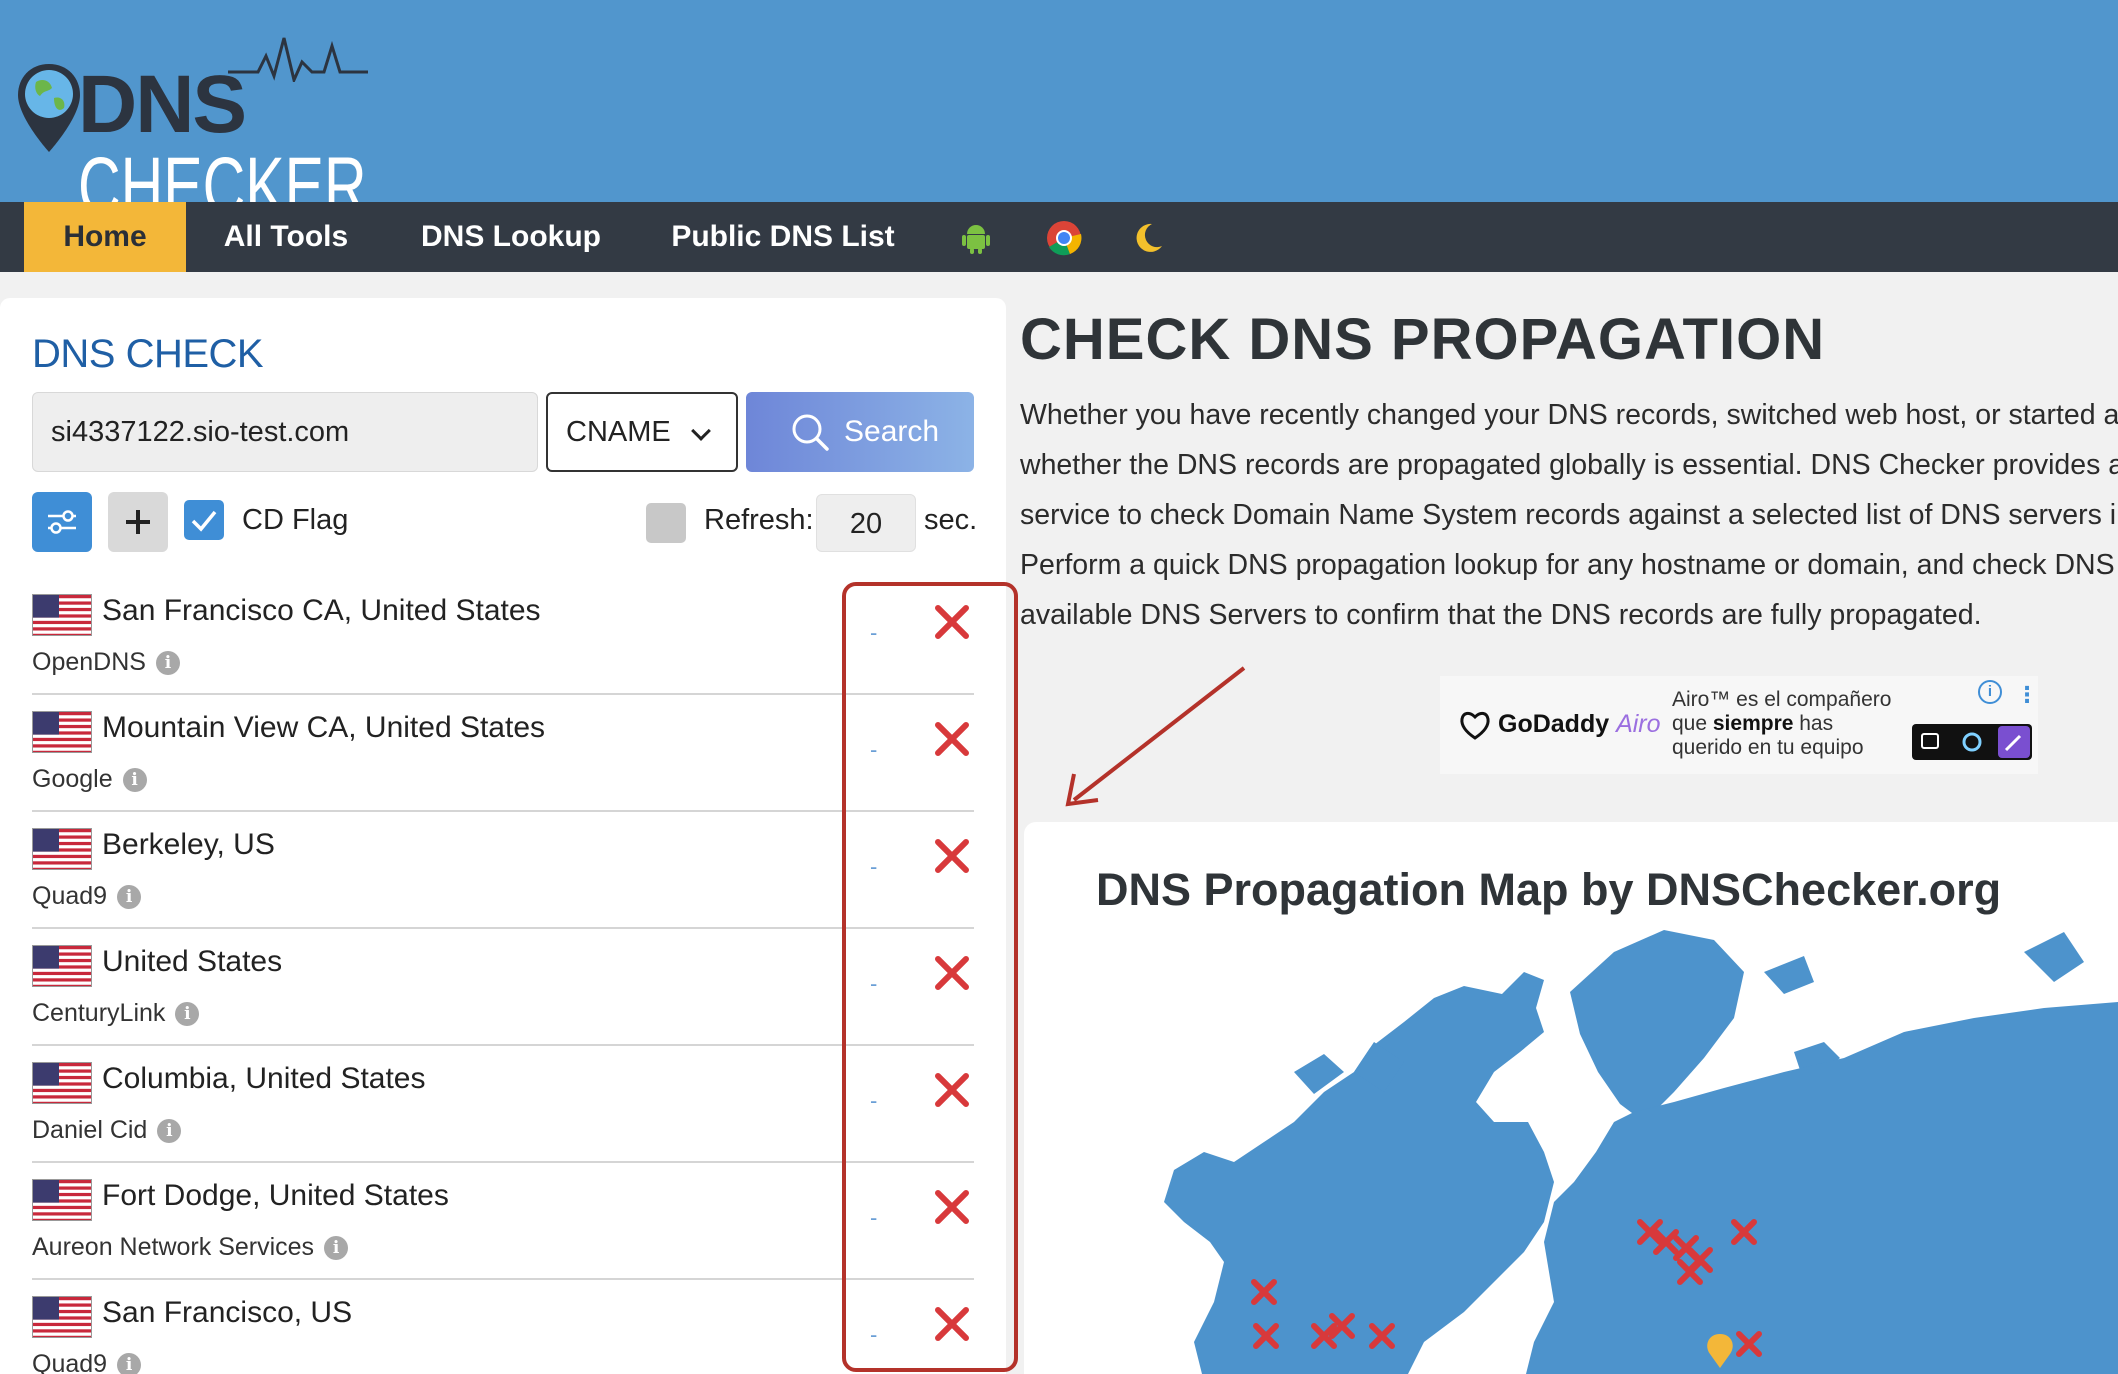 Image resolution: width=2118 pixels, height=1374 pixels. What do you see at coordinates (285, 432) in the screenshot?
I see `domain-input` at bounding box center [285, 432].